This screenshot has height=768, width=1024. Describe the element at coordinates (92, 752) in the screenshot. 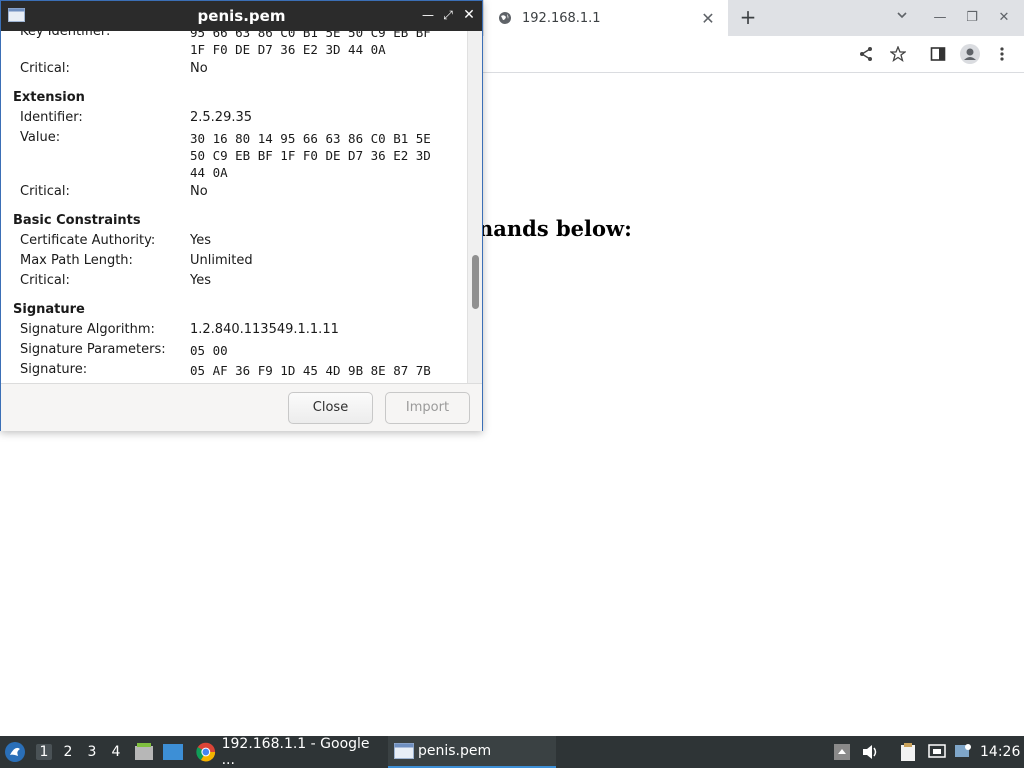

I see `workspace-3: 3` at that location.